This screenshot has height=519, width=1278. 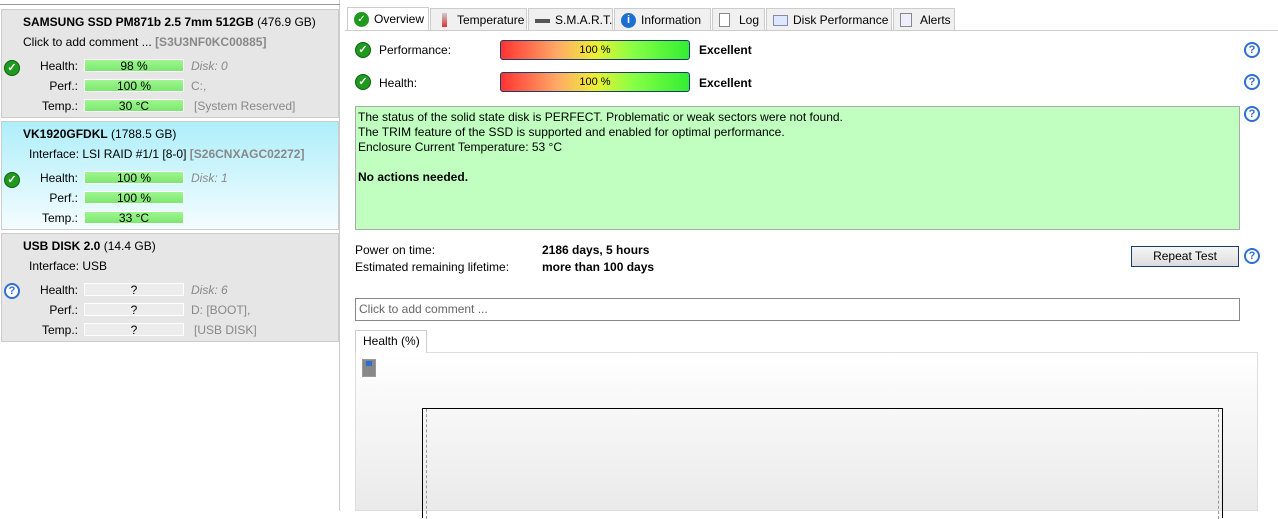 What do you see at coordinates (395, 250) in the screenshot?
I see `power-on-label: Power on time:` at bounding box center [395, 250].